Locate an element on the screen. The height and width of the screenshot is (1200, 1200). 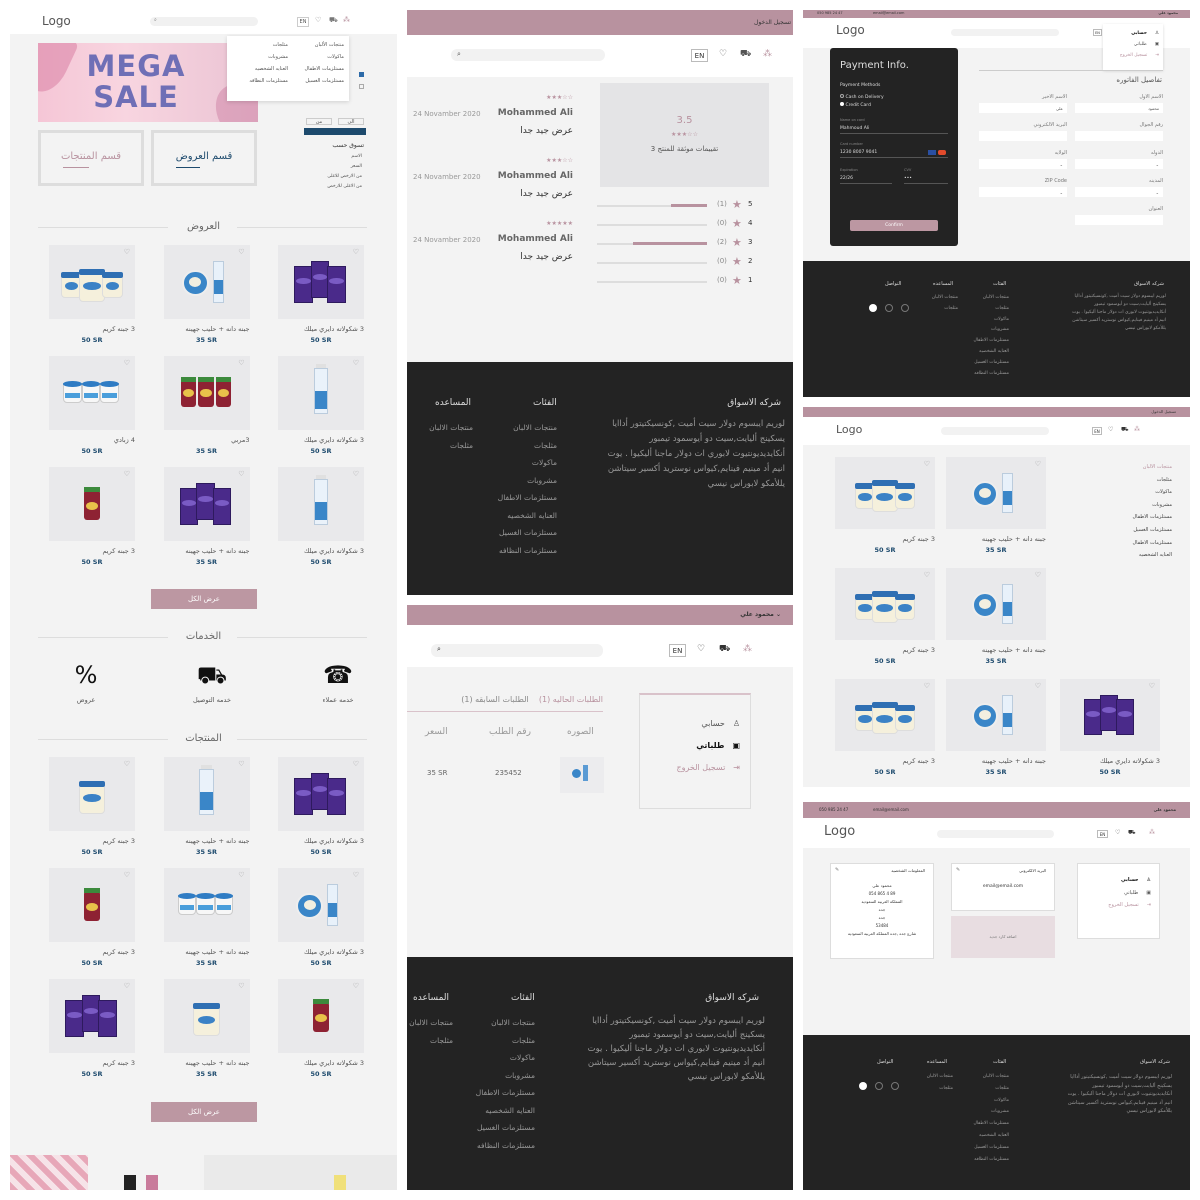
billing-field: رقم الجوال is located at coordinates (1119, 131).